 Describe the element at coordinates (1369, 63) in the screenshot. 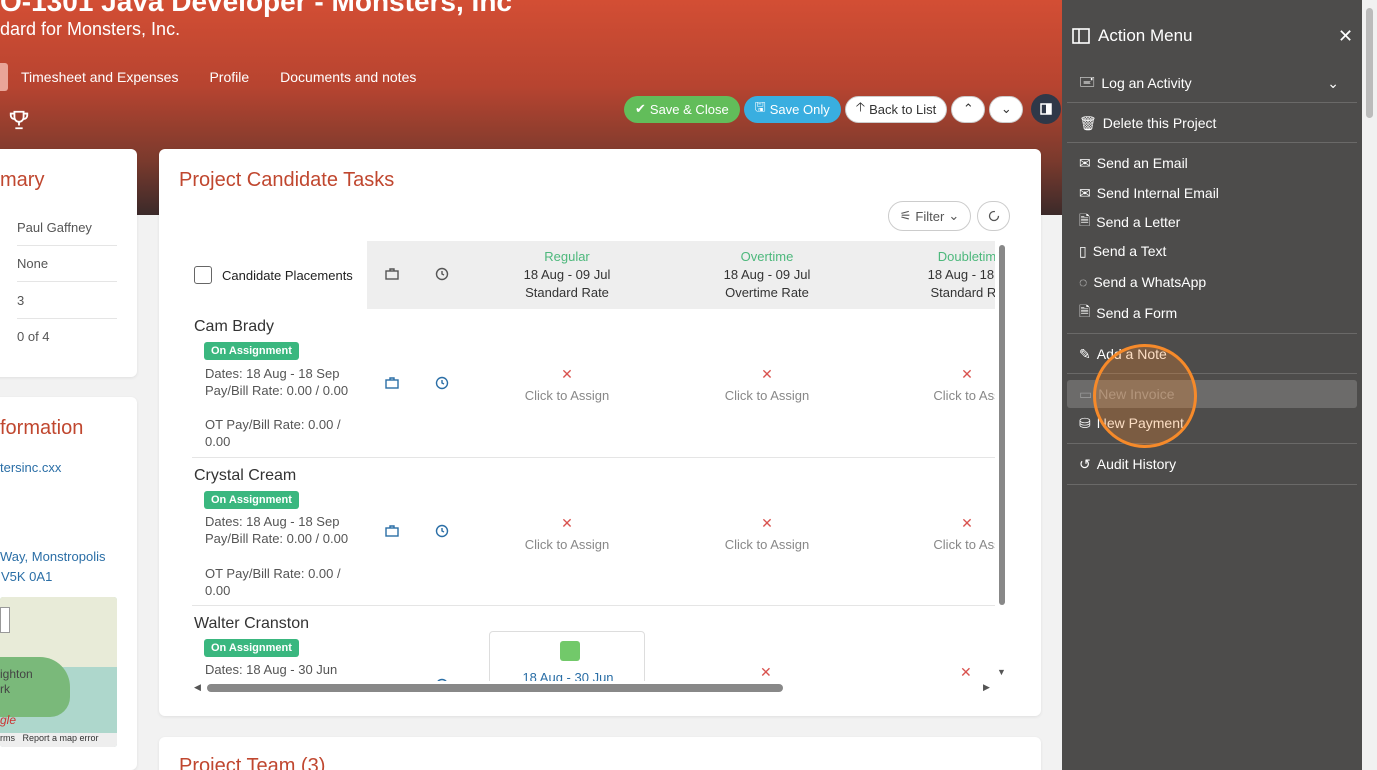

I see `page-scrollbar-thumb` at that location.